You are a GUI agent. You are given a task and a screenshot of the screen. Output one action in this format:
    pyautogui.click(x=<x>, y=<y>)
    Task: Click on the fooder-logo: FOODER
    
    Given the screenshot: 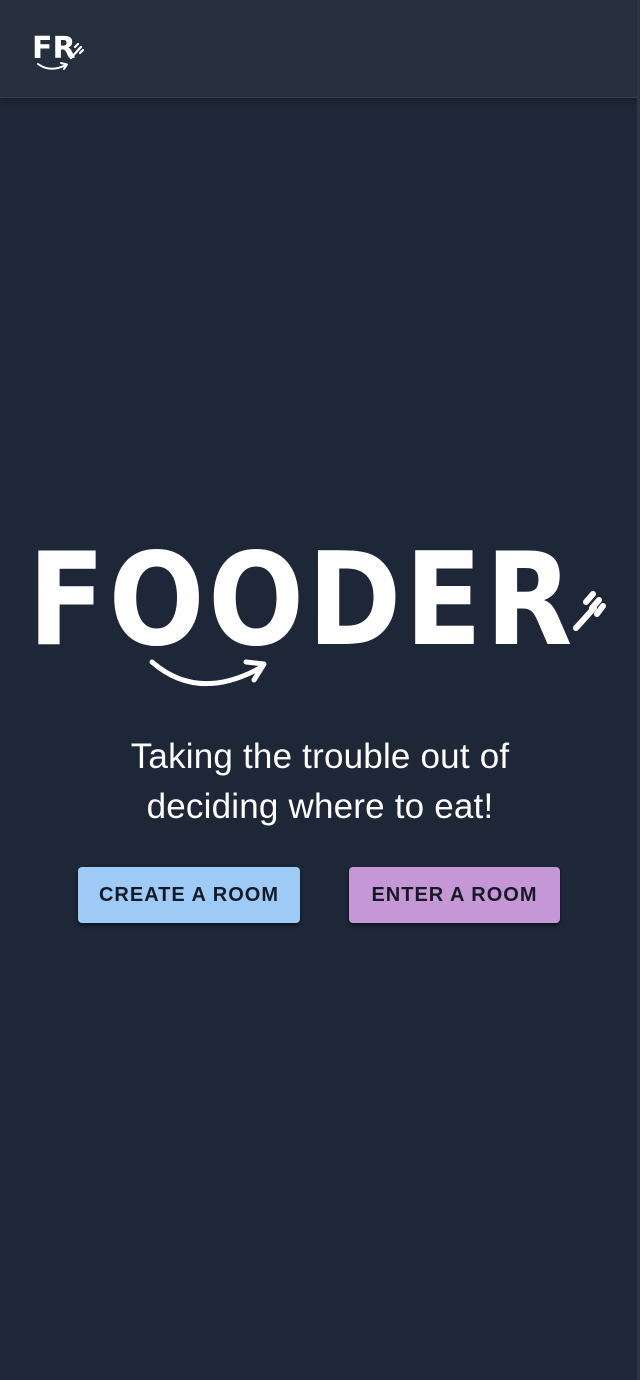 What is the action you would take?
    pyautogui.click(x=317, y=608)
    